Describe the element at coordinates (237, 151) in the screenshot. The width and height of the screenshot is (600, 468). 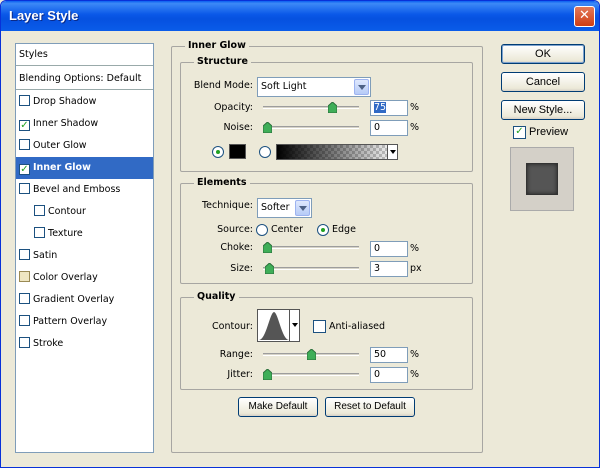
I see `glow-color-swatch` at that location.